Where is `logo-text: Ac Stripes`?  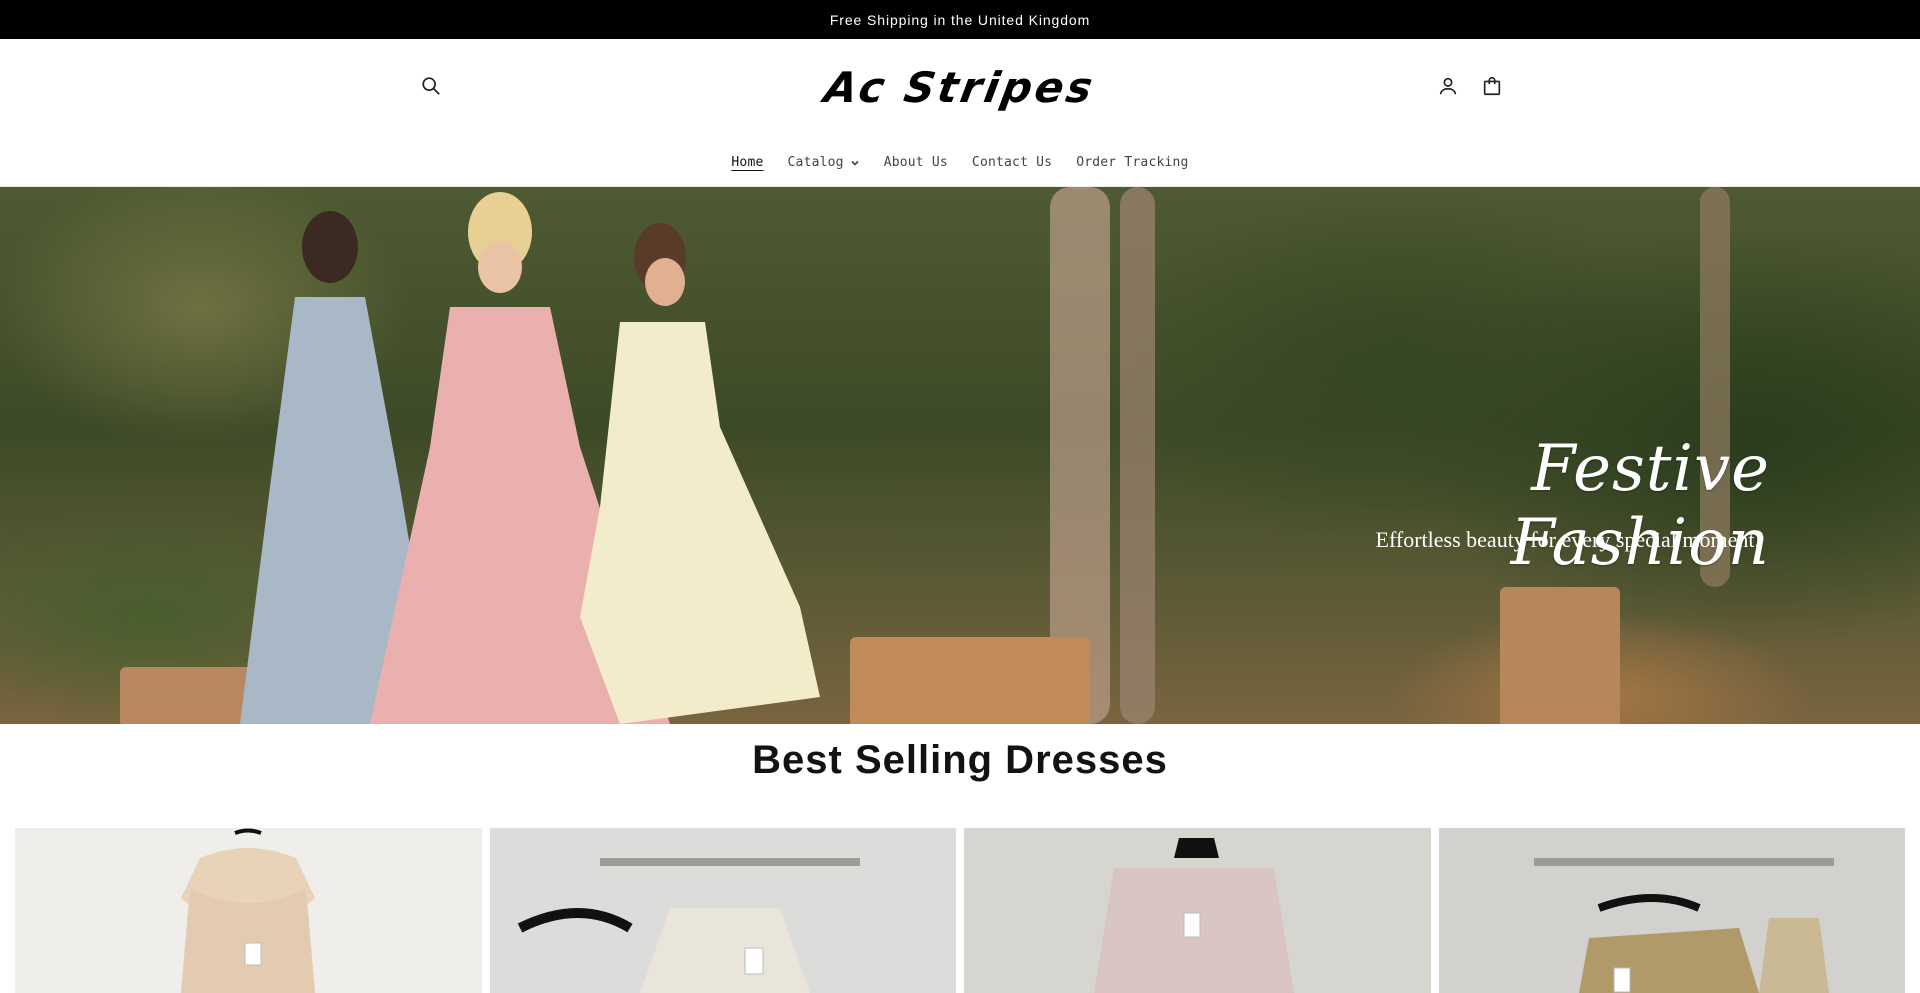 logo-text: Ac Stripes is located at coordinates (960, 87).